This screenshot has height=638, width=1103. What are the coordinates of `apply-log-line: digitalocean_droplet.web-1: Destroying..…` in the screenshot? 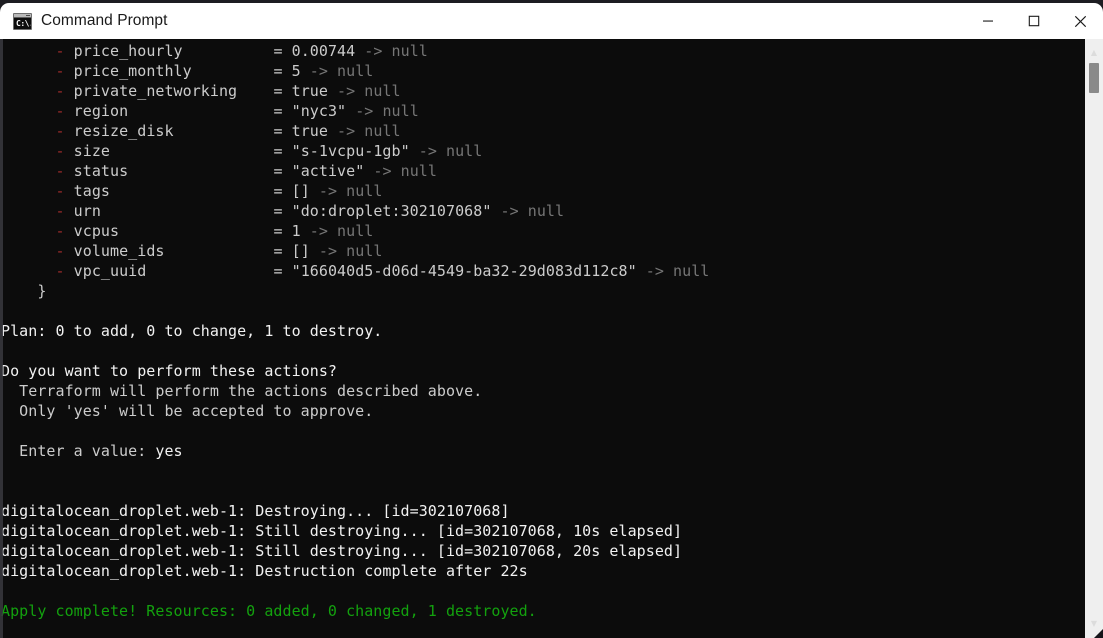 It's located at (542, 511).